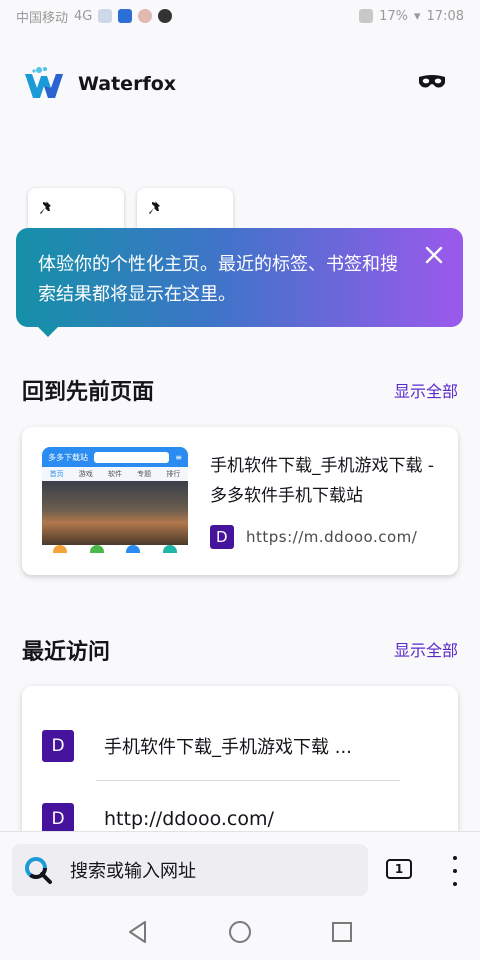 This screenshot has height=960, width=480. What do you see at coordinates (138, 932) in the screenshot?
I see `back-triangle-icon` at bounding box center [138, 932].